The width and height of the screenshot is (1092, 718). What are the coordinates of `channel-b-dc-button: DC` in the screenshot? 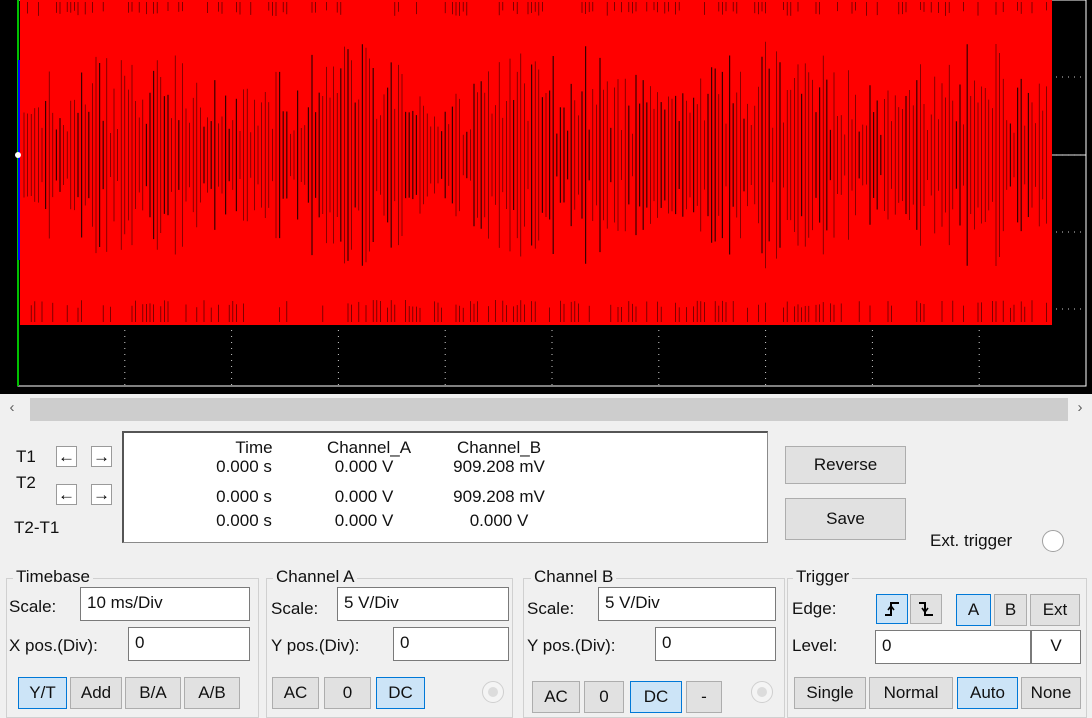 It's located at (656, 697).